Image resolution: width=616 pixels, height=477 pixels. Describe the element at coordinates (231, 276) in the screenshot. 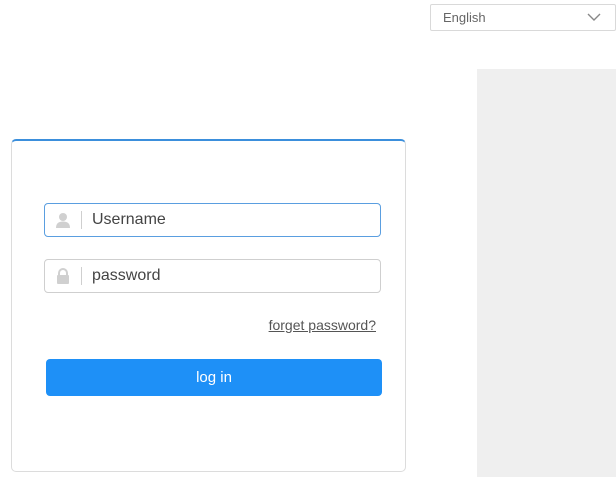

I see `password-input` at that location.